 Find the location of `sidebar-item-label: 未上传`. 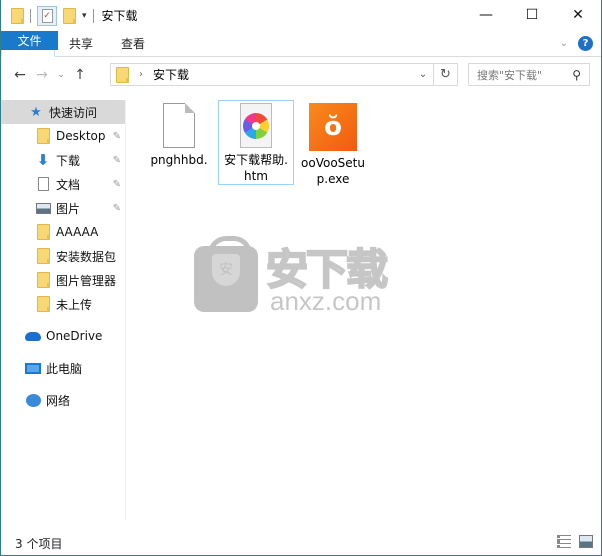

sidebar-item-label: 未上传 is located at coordinates (74, 304).